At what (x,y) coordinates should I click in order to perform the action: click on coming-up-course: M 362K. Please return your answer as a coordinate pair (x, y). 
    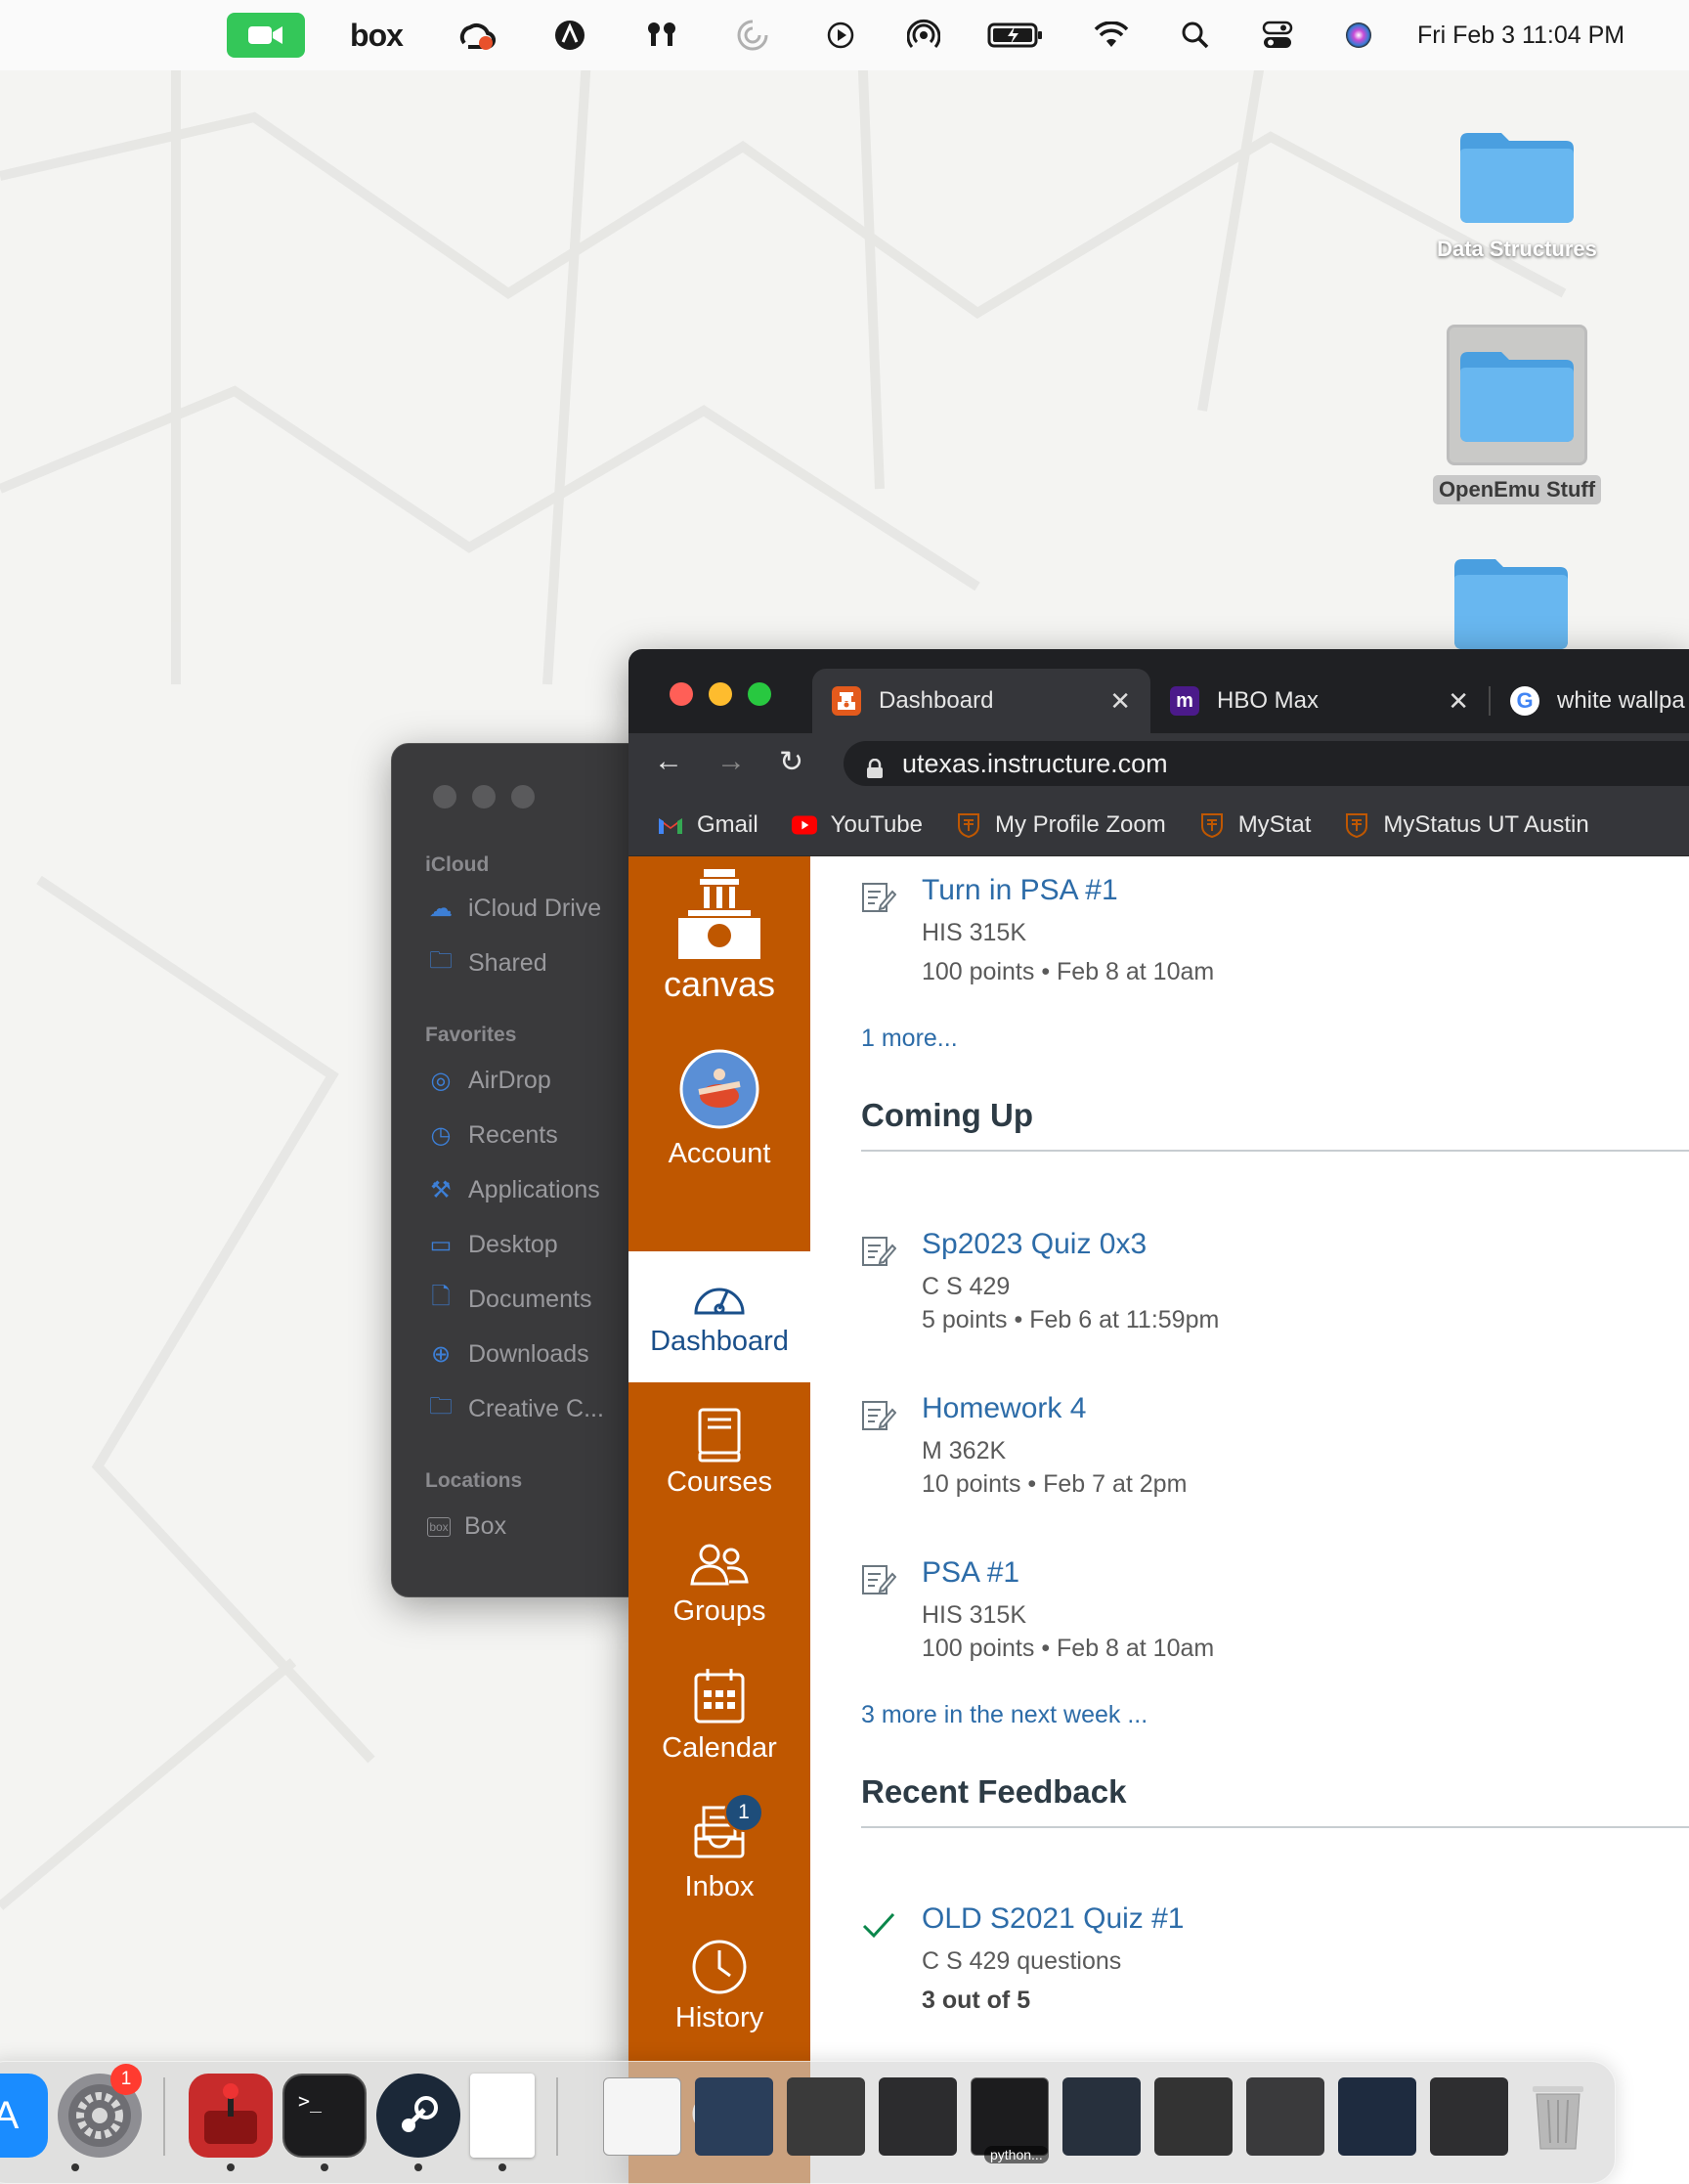
    Looking at the image, I should click on (964, 1450).